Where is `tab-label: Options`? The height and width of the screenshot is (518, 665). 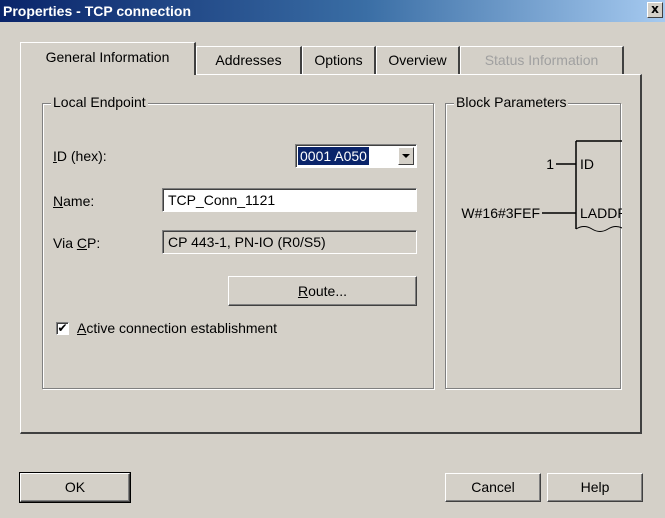
tab-label: Options is located at coordinates (338, 60).